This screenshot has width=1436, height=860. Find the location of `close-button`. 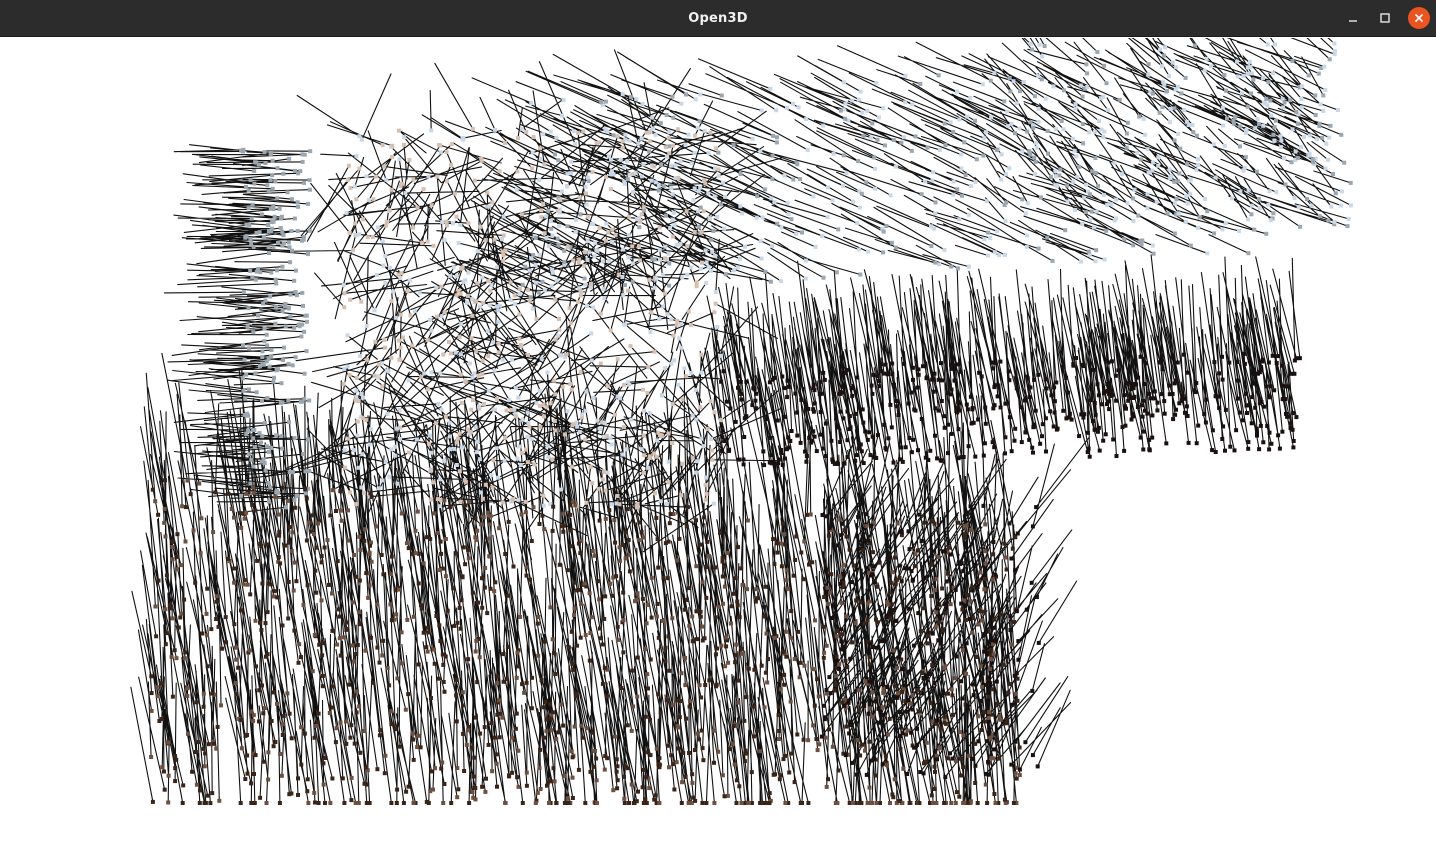

close-button is located at coordinates (1419, 18).